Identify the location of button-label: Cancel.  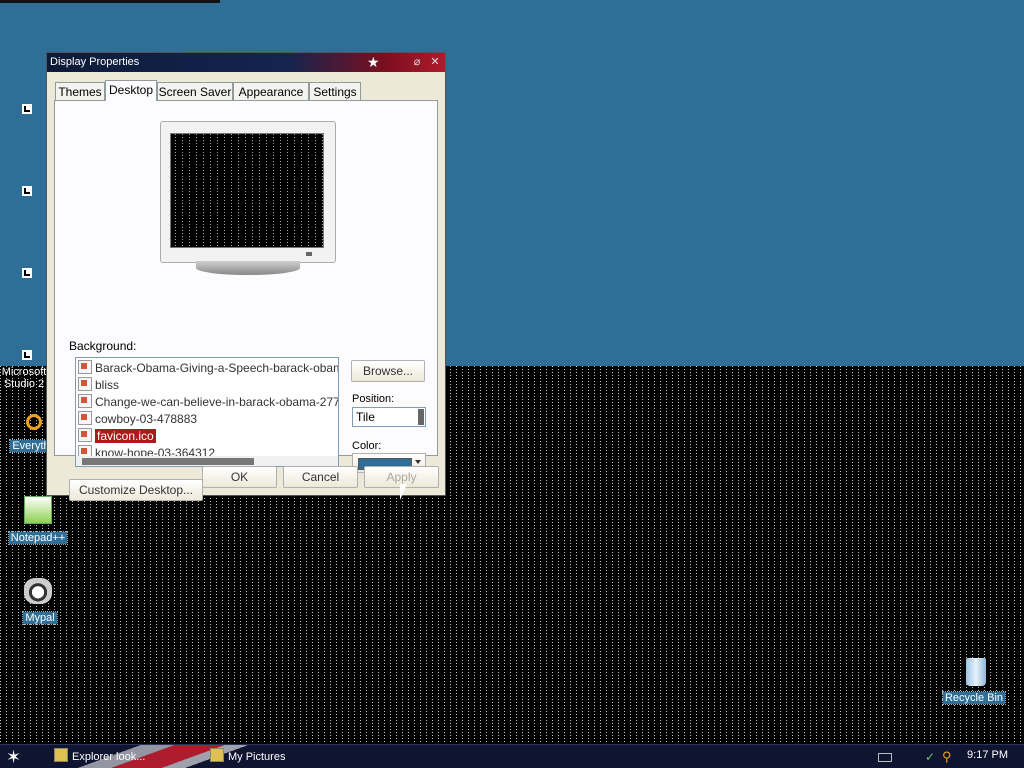
(320, 477).